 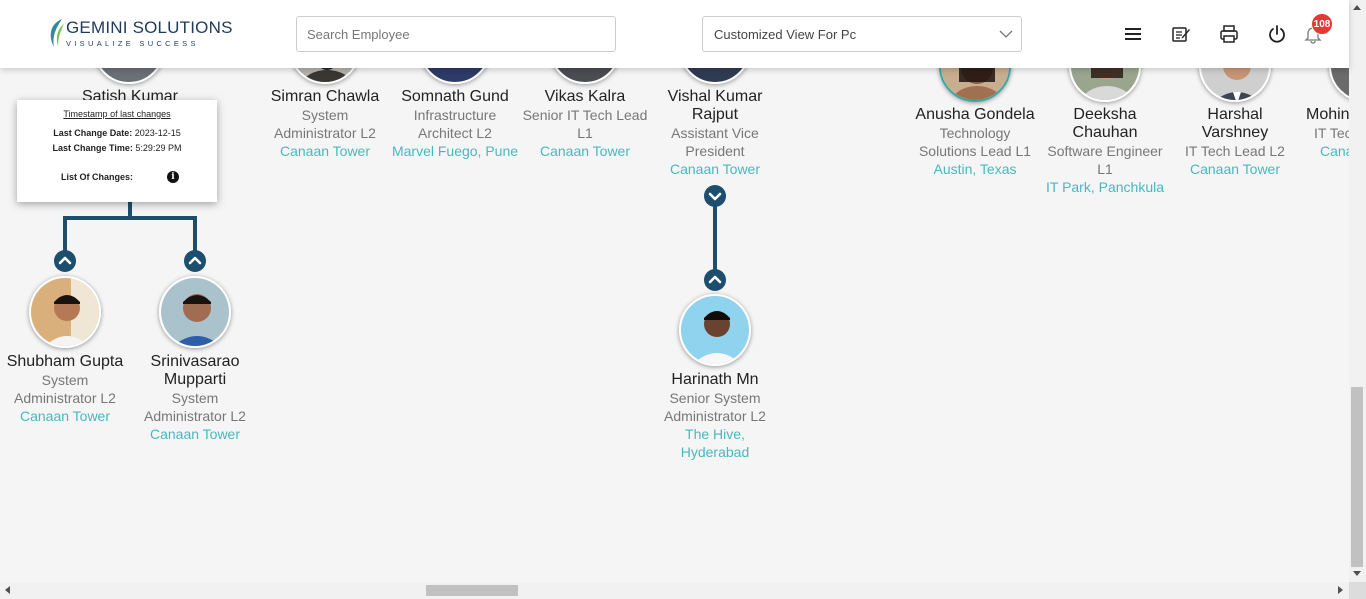 I want to click on power-icon, so click(x=1277, y=34).